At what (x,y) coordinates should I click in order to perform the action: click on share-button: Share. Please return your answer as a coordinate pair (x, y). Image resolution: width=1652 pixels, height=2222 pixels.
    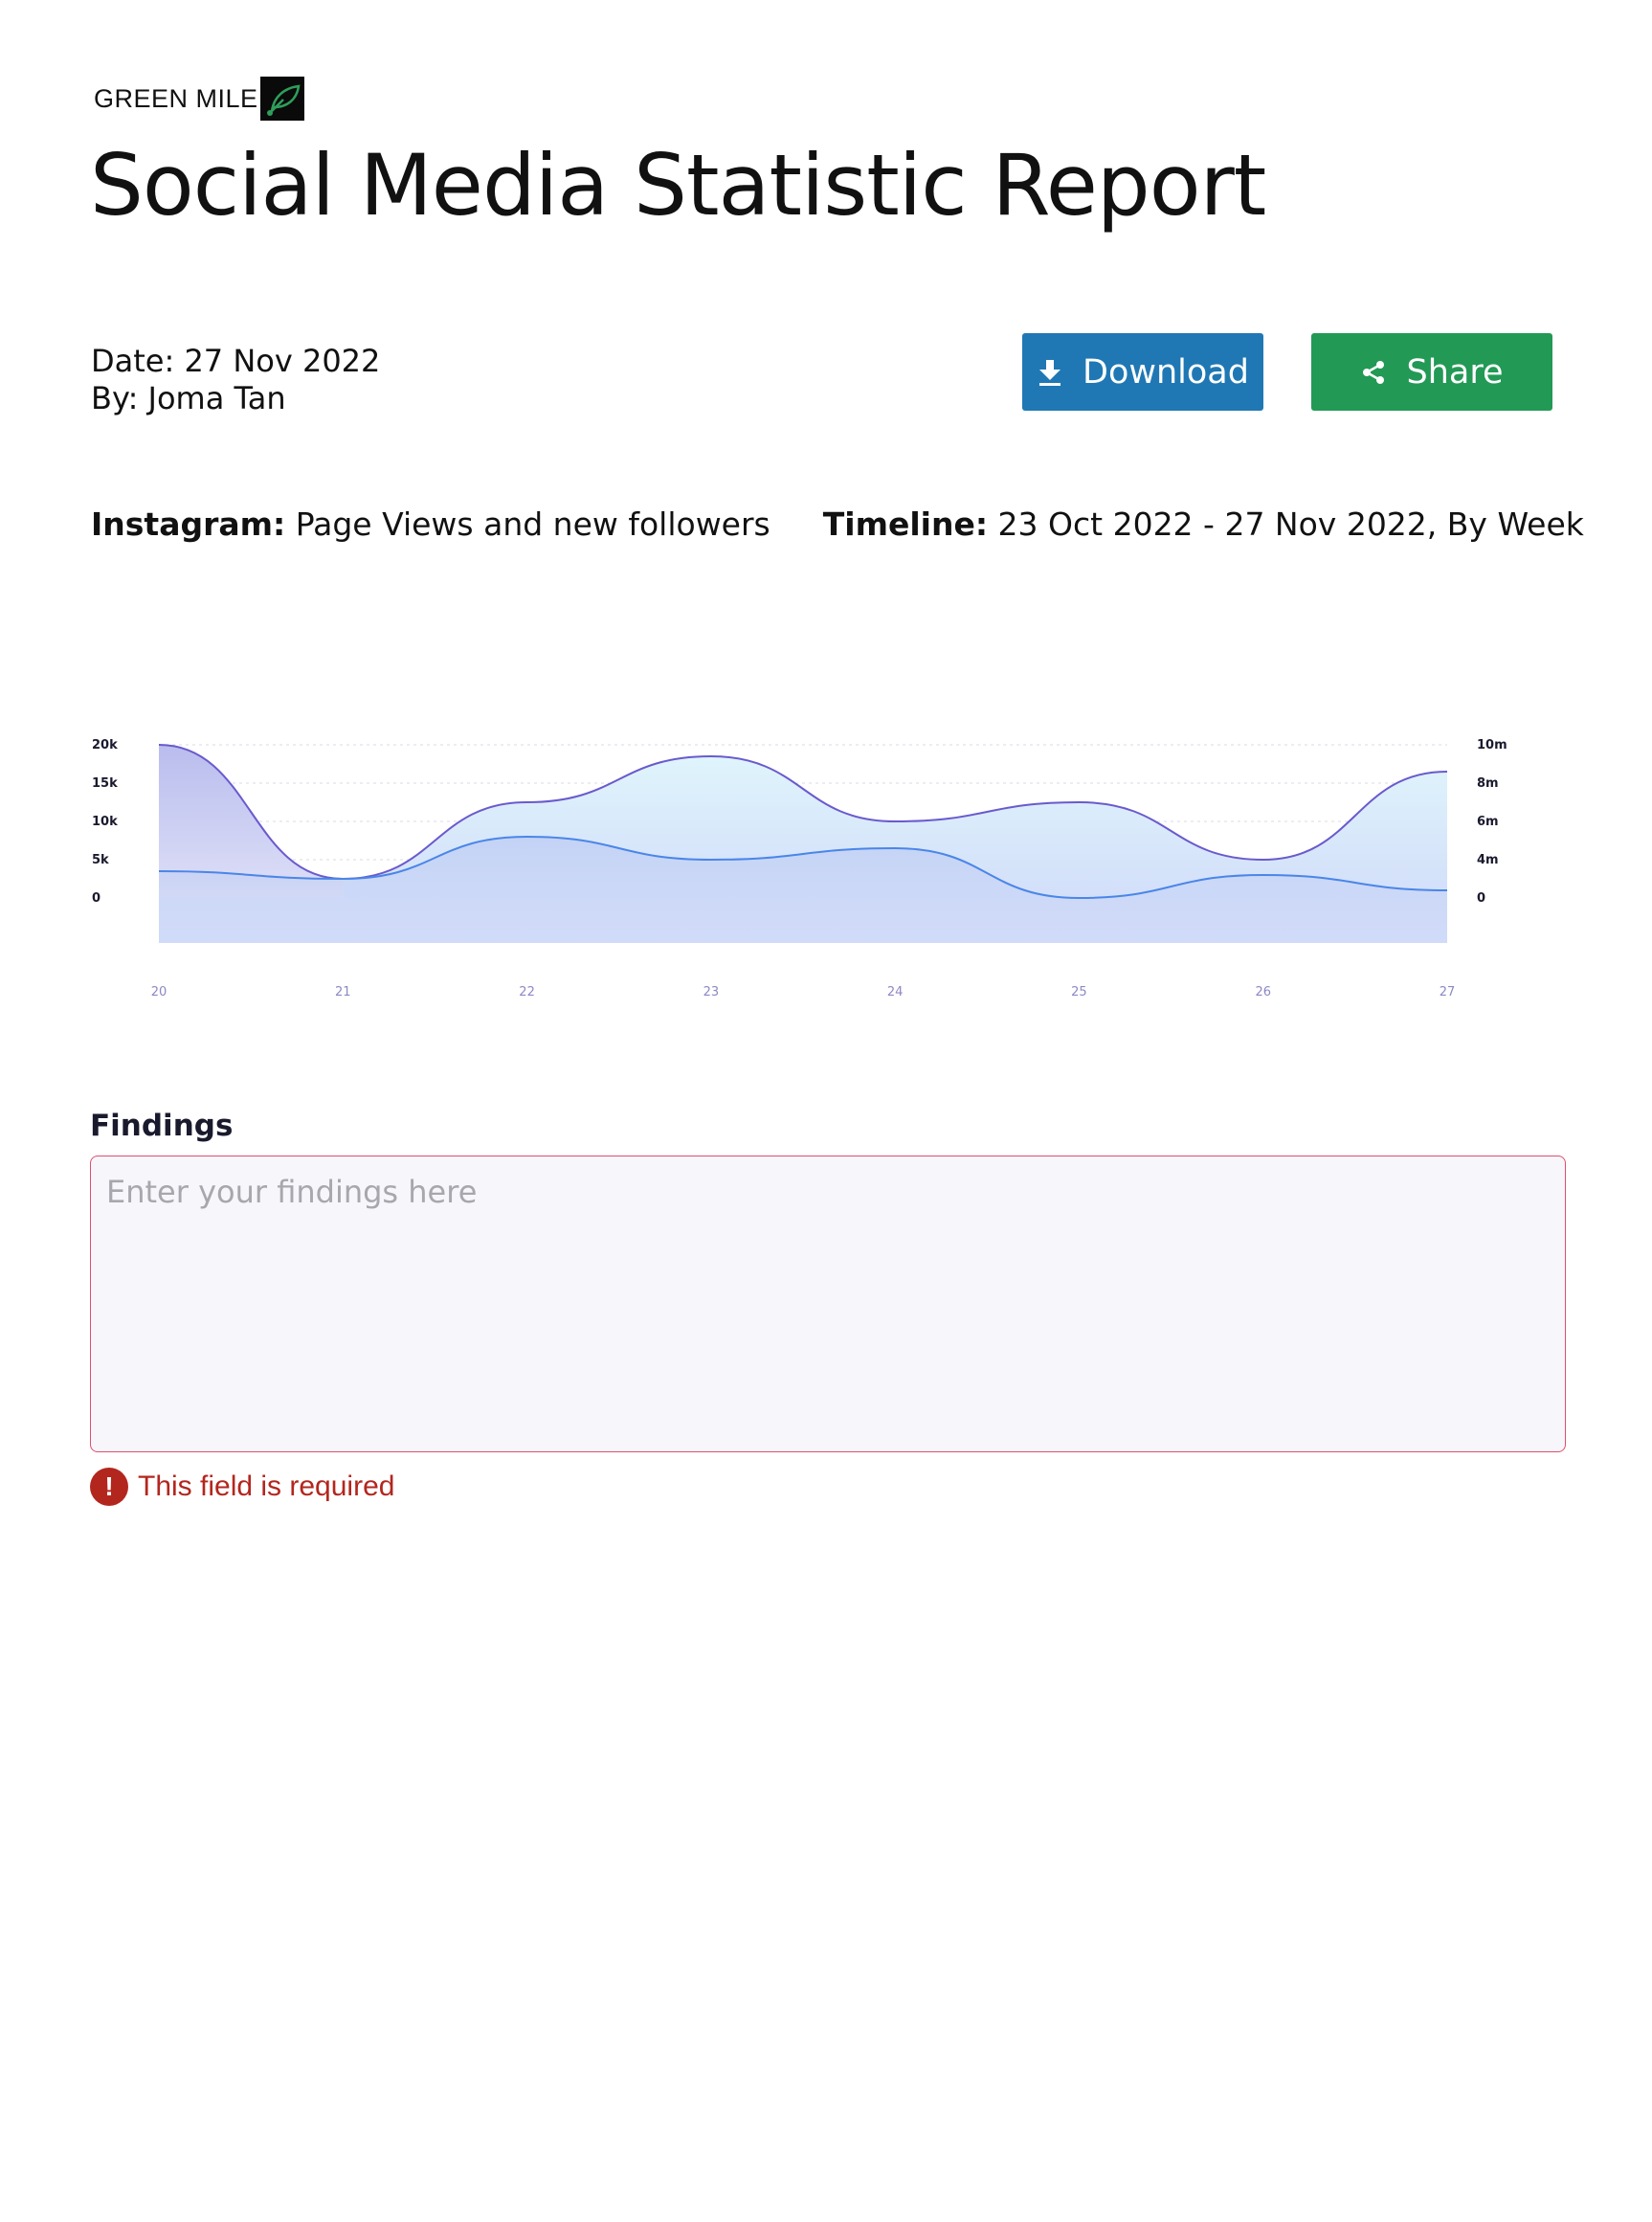
    Looking at the image, I should click on (1431, 372).